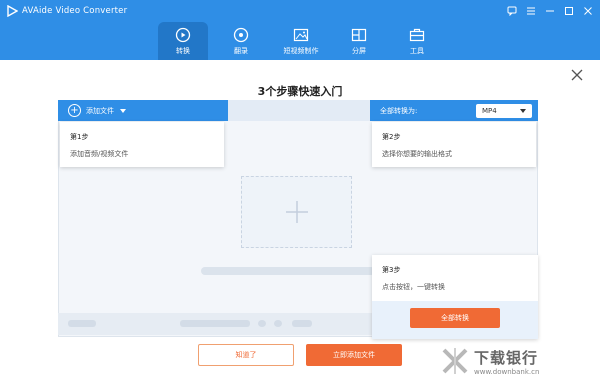 The height and width of the screenshot is (387, 600). I want to click on convert-all-to-label: 全部转换为:, so click(399, 110).